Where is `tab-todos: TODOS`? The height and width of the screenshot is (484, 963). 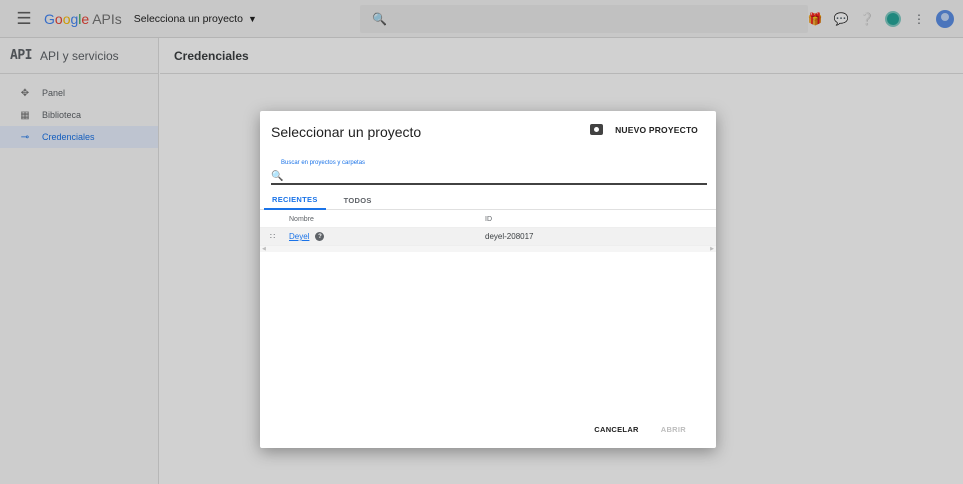 tab-todos: TODOS is located at coordinates (358, 200).